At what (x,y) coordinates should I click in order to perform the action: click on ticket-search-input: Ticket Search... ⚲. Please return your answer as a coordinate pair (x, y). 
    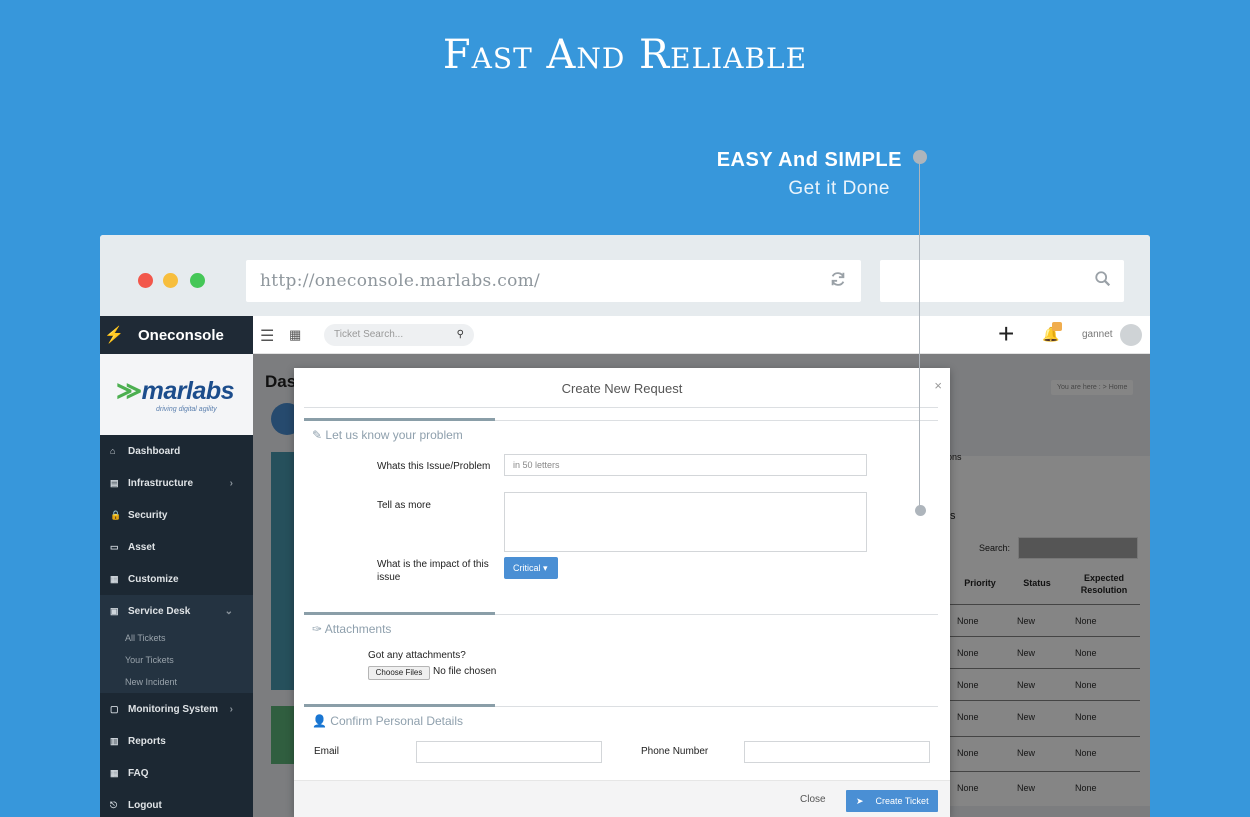
    Looking at the image, I should click on (399, 335).